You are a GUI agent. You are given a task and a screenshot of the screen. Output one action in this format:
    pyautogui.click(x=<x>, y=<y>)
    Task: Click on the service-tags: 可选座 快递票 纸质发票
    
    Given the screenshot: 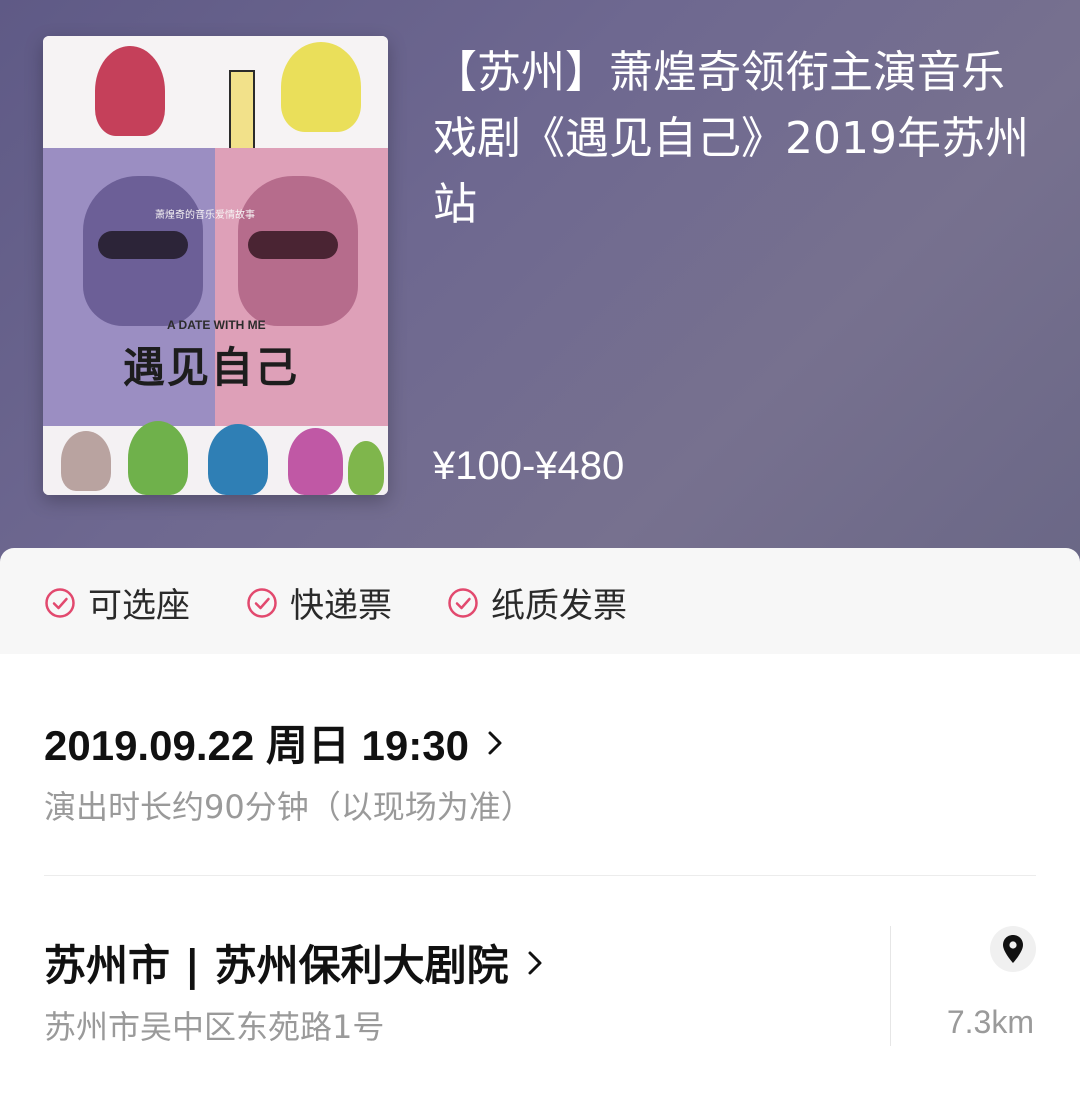 What is the action you would take?
    pyautogui.click(x=540, y=601)
    